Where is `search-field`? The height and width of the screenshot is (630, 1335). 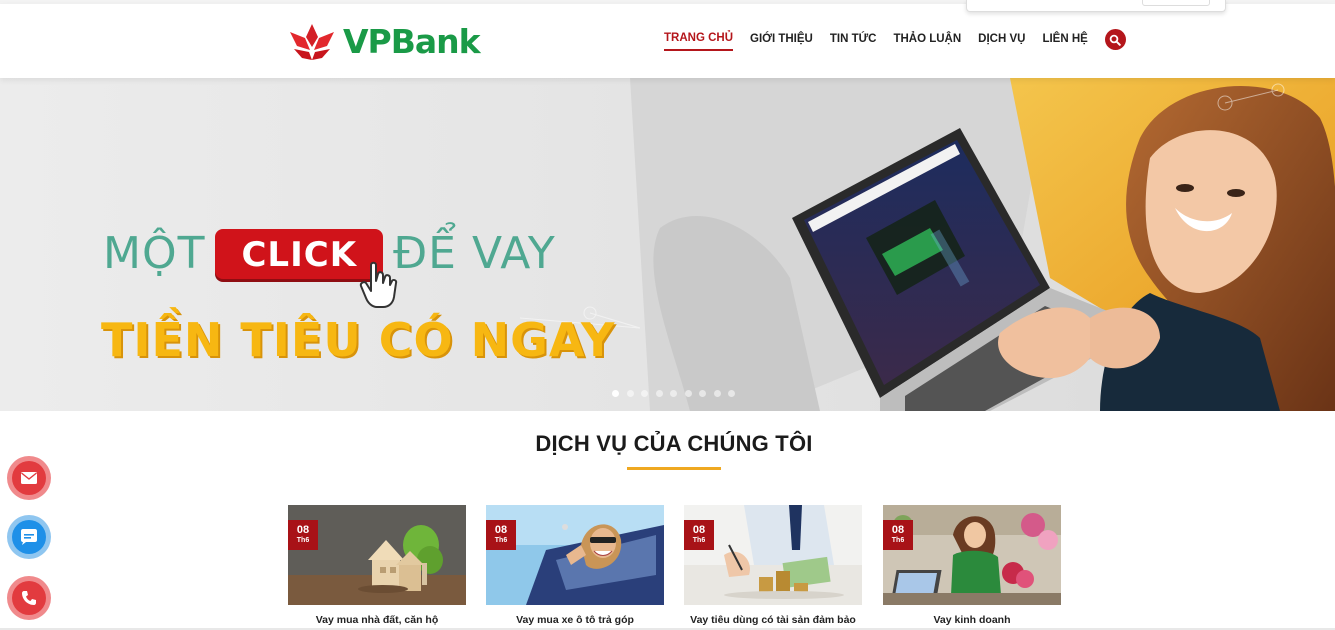
search-field is located at coordinates (1176, 3).